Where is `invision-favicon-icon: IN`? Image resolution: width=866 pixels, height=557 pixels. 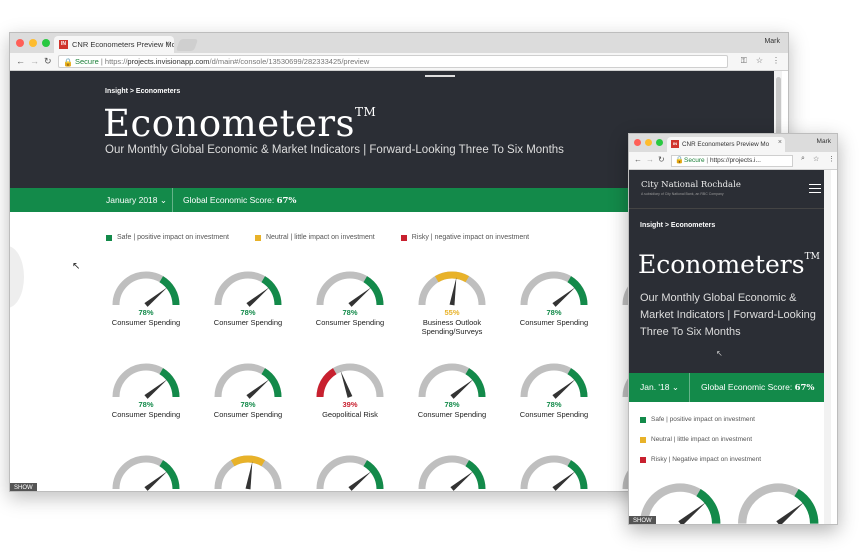 invision-favicon-icon: IN is located at coordinates (63, 44).